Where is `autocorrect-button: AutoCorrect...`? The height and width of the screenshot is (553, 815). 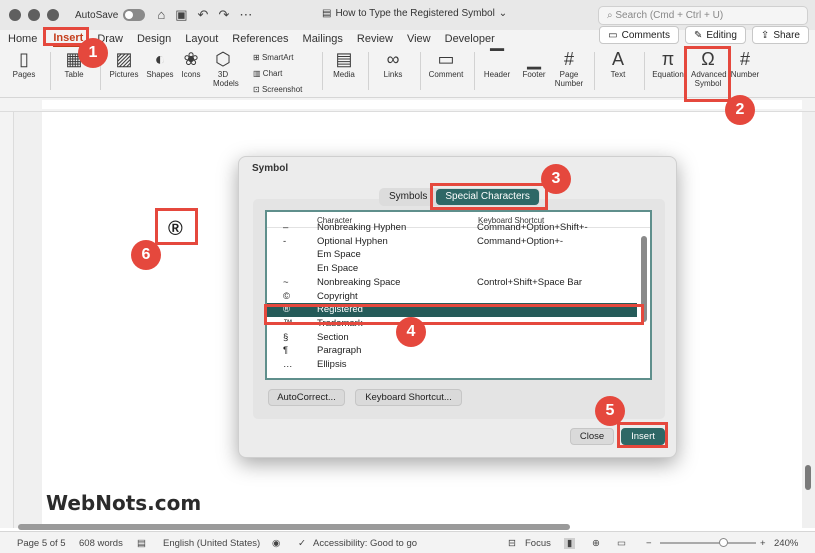 autocorrect-button: AutoCorrect... is located at coordinates (306, 397).